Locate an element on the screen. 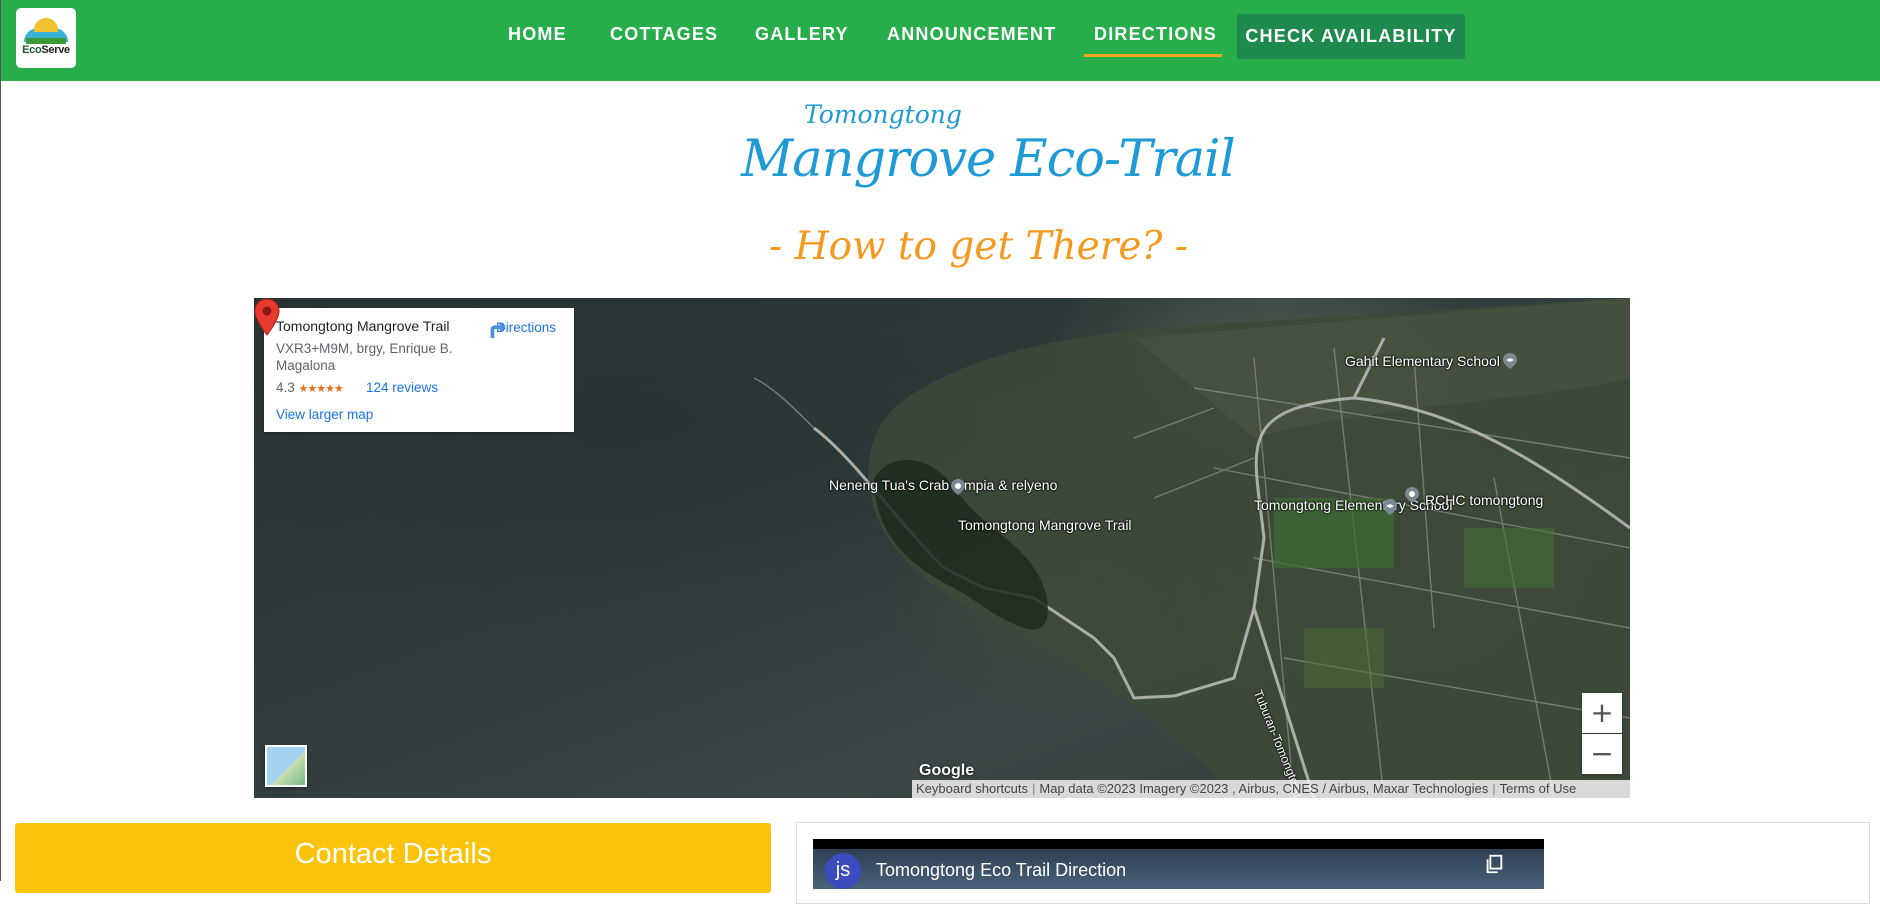  place-rating: 4.3 ★★★★★ is located at coordinates (310, 387).